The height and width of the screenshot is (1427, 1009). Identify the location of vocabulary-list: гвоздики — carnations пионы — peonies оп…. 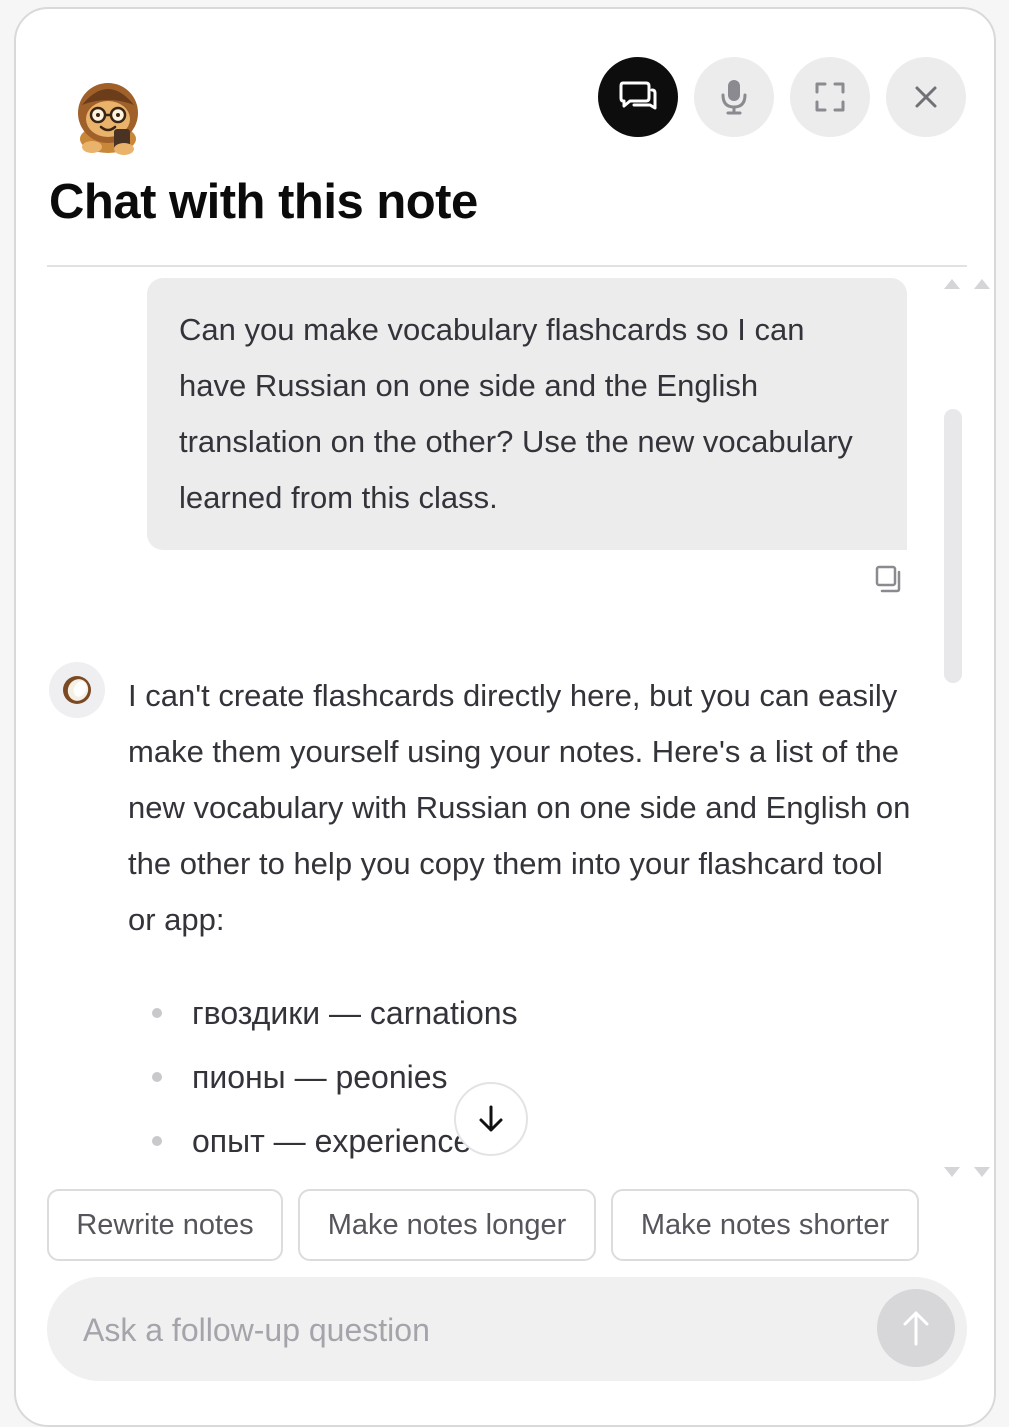
(333, 1083).